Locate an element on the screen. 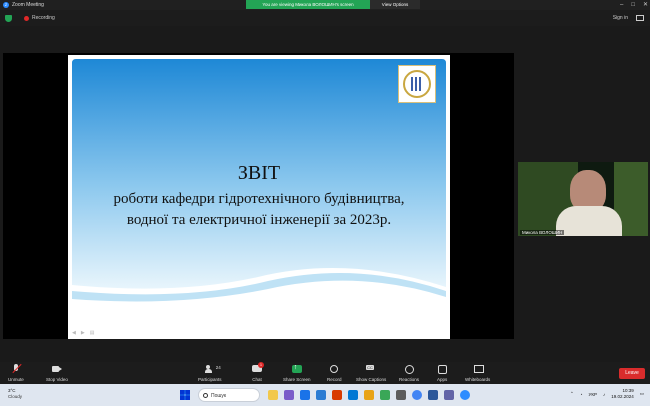  window-title: Zoom Meeting is located at coordinates (28, 5).